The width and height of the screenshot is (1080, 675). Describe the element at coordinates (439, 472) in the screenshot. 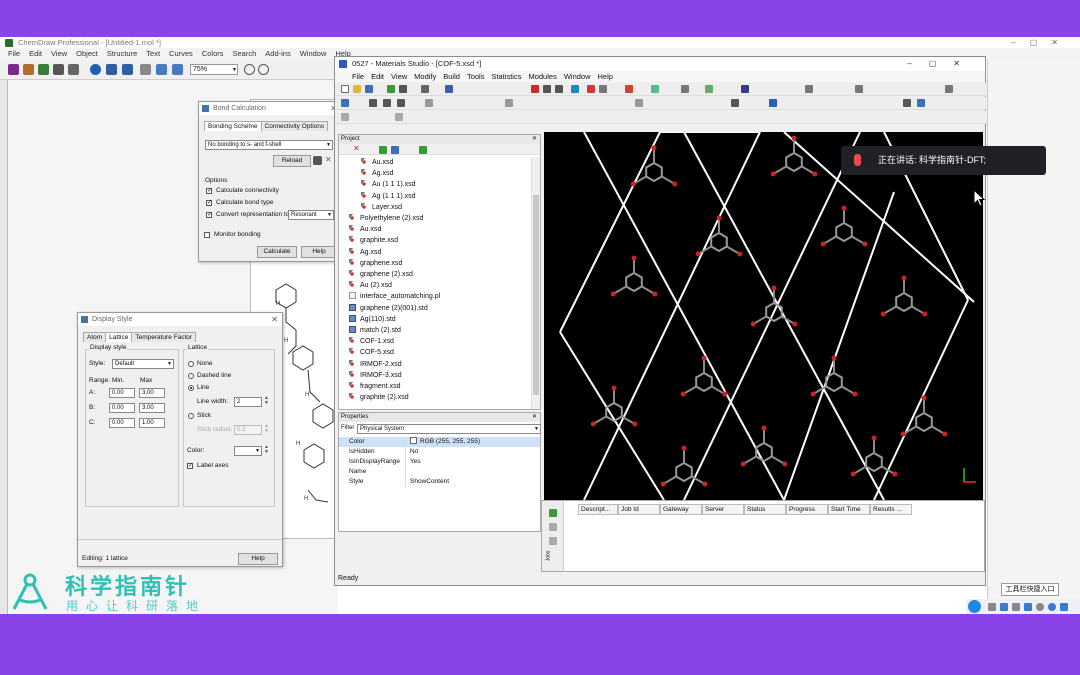

I see `property-row: Name` at that location.